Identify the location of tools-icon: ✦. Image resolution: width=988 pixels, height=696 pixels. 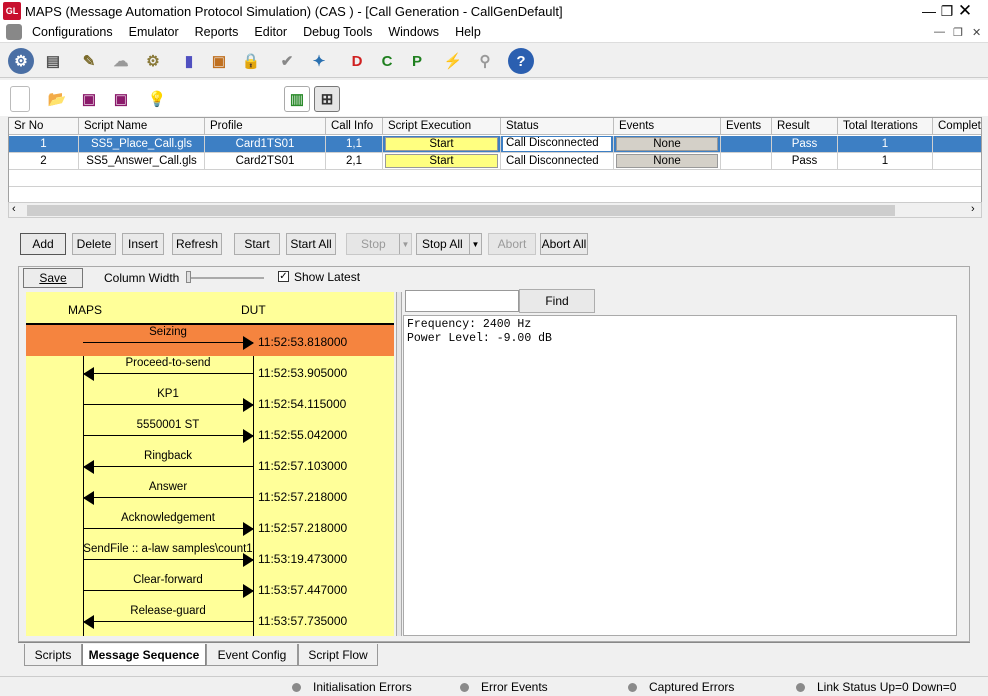
(319, 61).